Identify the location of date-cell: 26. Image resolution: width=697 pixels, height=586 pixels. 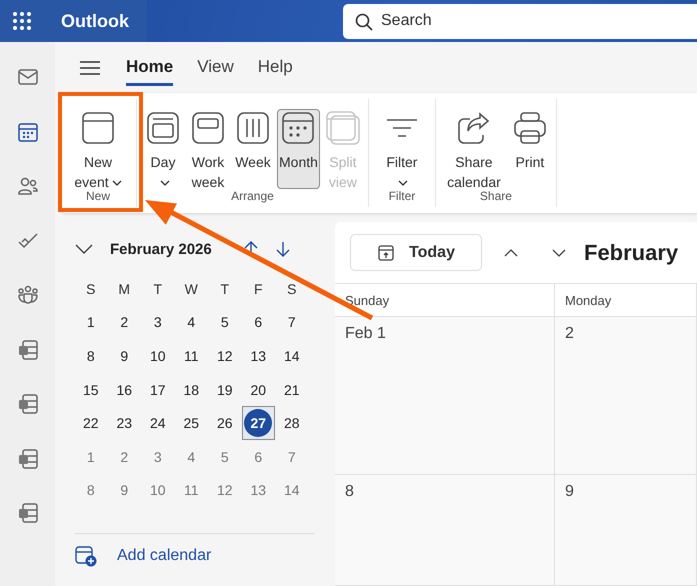
(224, 423).